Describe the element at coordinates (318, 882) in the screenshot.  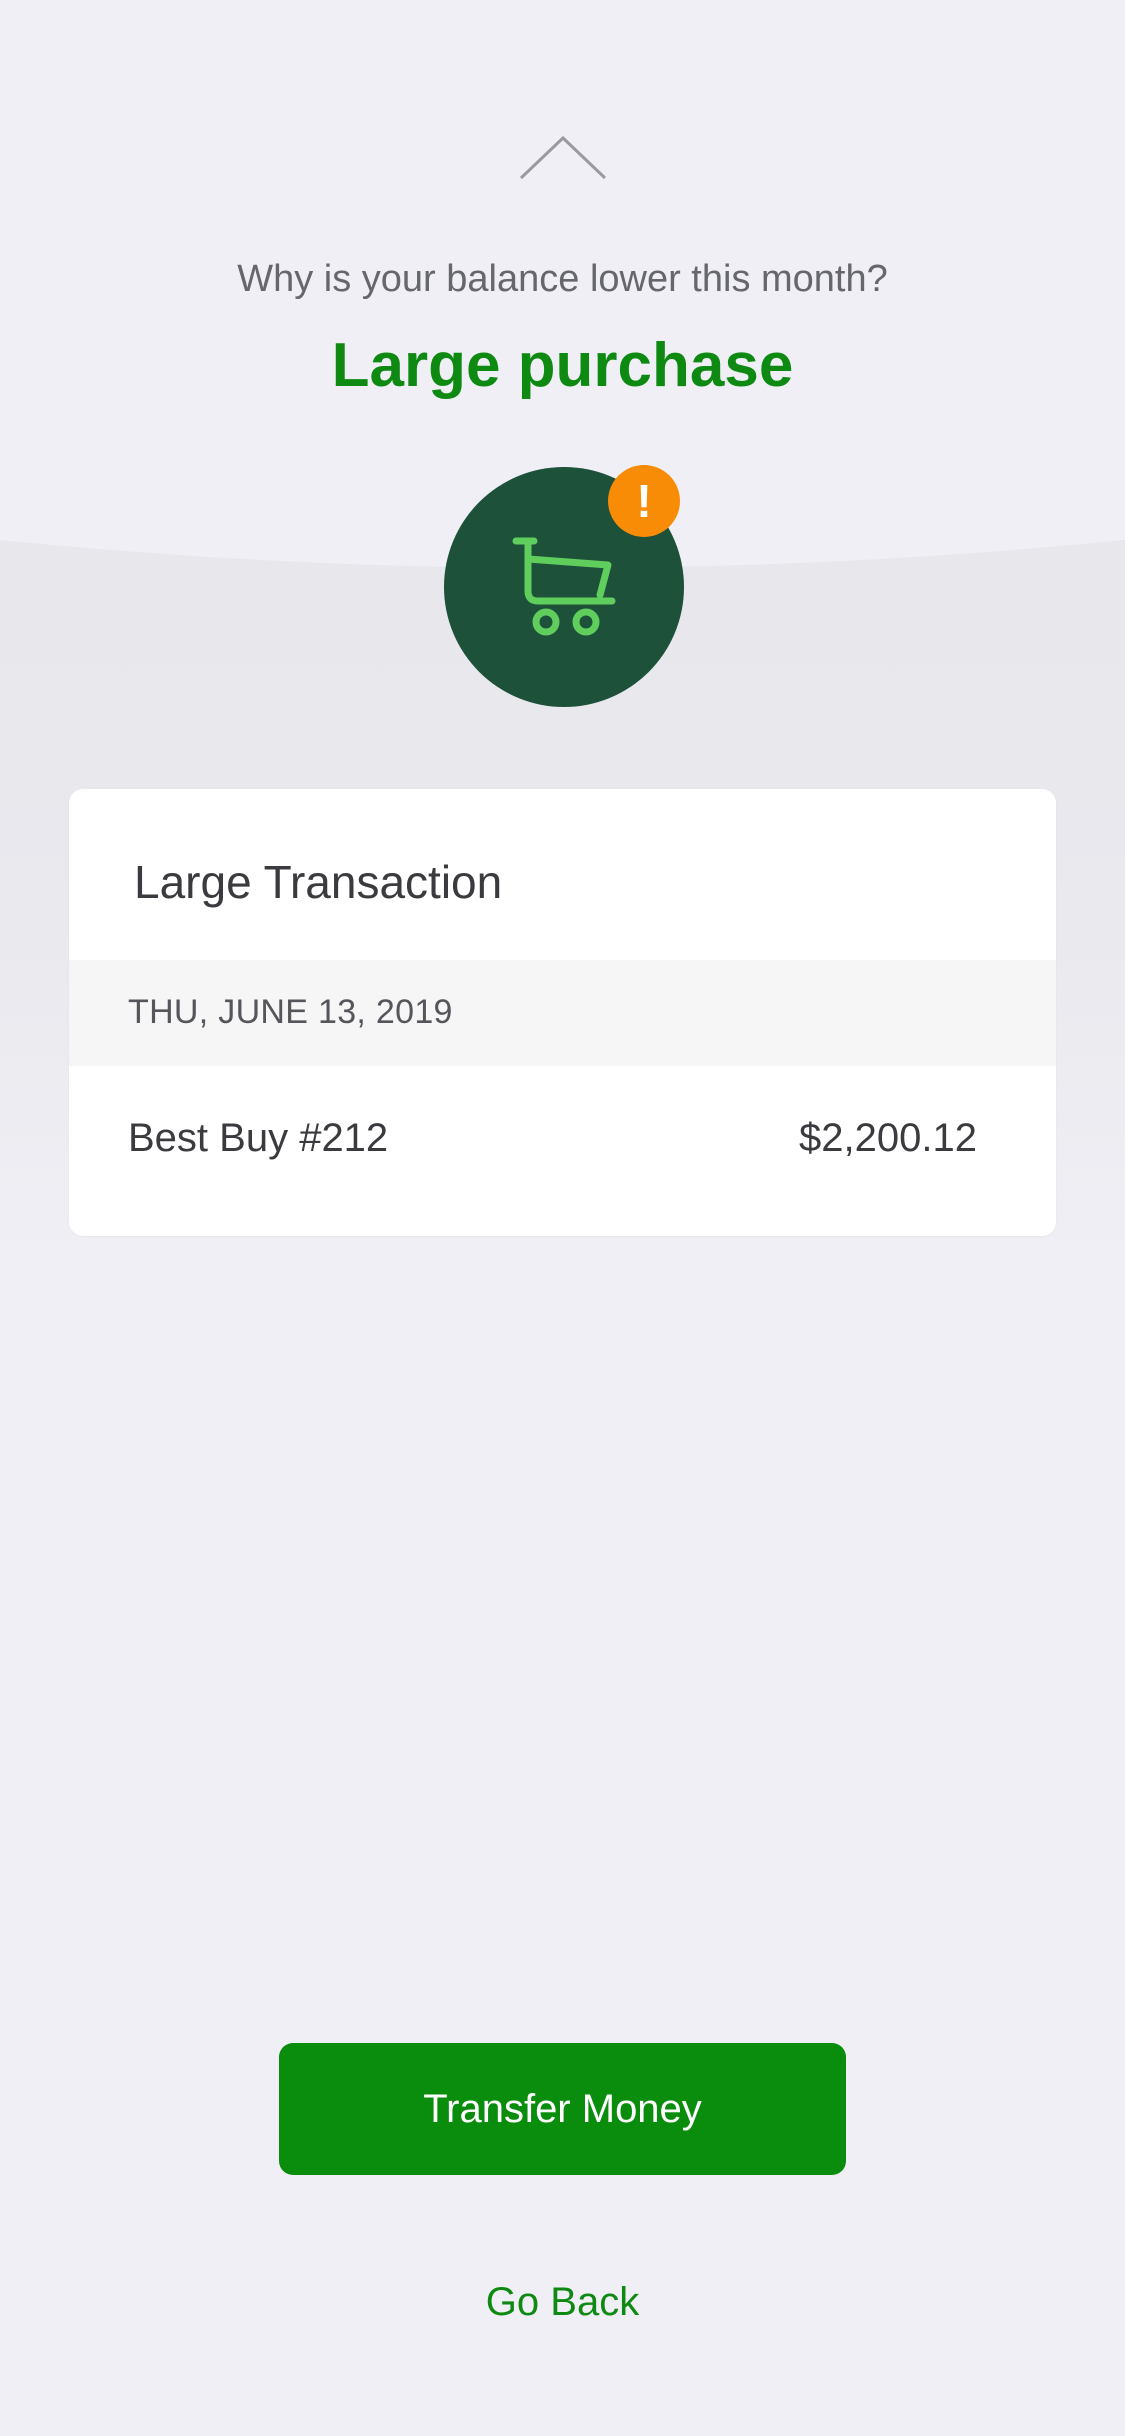
I see `card-title: Large Transaction` at that location.